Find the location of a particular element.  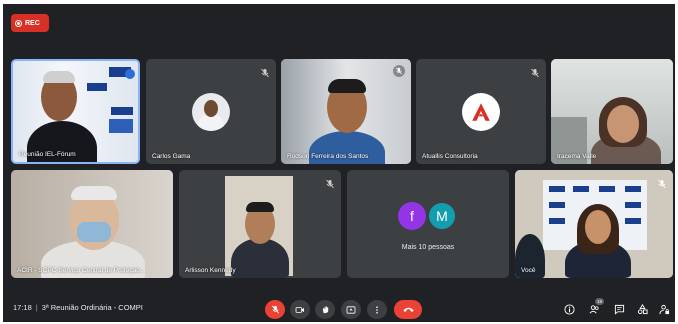

meeting-details: 17:18 | 3ª Reunião Ordinária - COMPI is located at coordinates (78, 307).